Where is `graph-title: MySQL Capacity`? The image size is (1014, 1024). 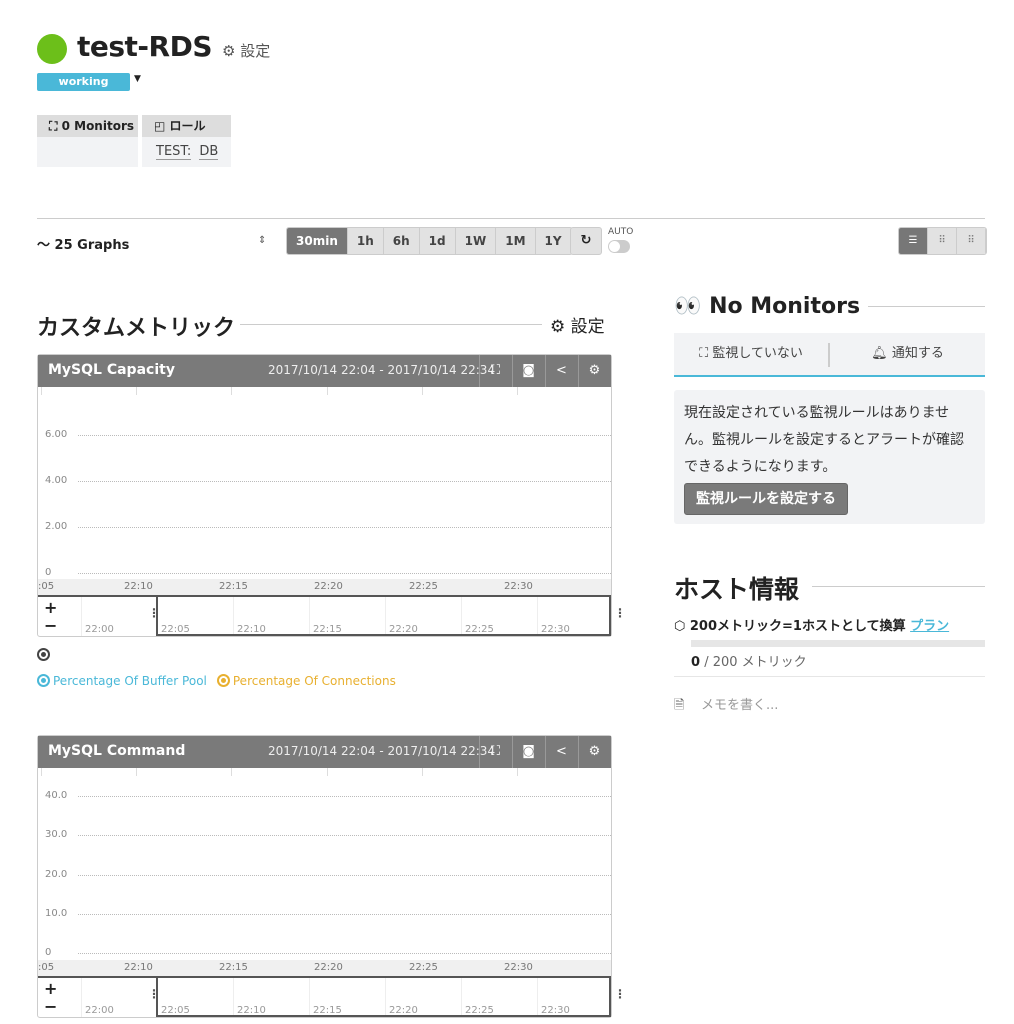
graph-title: MySQL Capacity is located at coordinates (111, 370).